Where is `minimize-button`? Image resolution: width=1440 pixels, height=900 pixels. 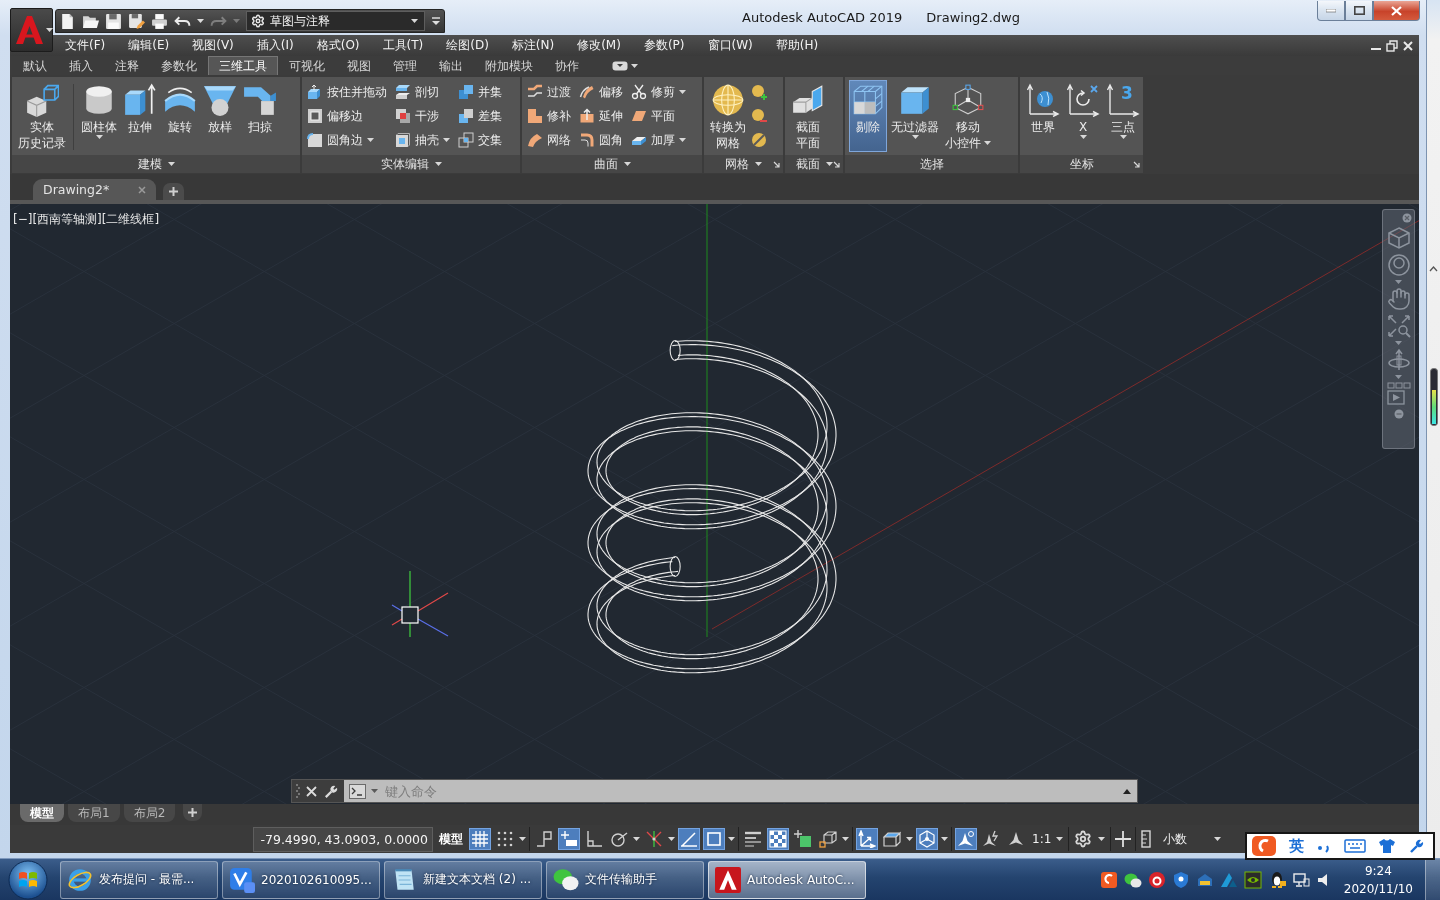
minimize-button is located at coordinates (1331, 11).